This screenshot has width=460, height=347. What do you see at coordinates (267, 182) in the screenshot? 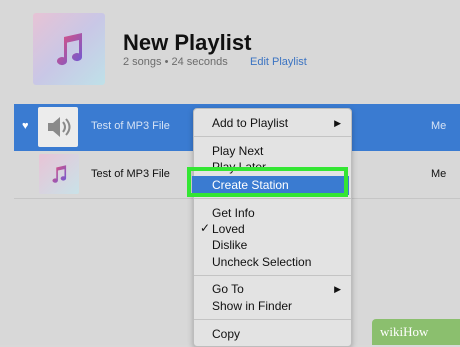
I see `highlight-box` at bounding box center [267, 182].